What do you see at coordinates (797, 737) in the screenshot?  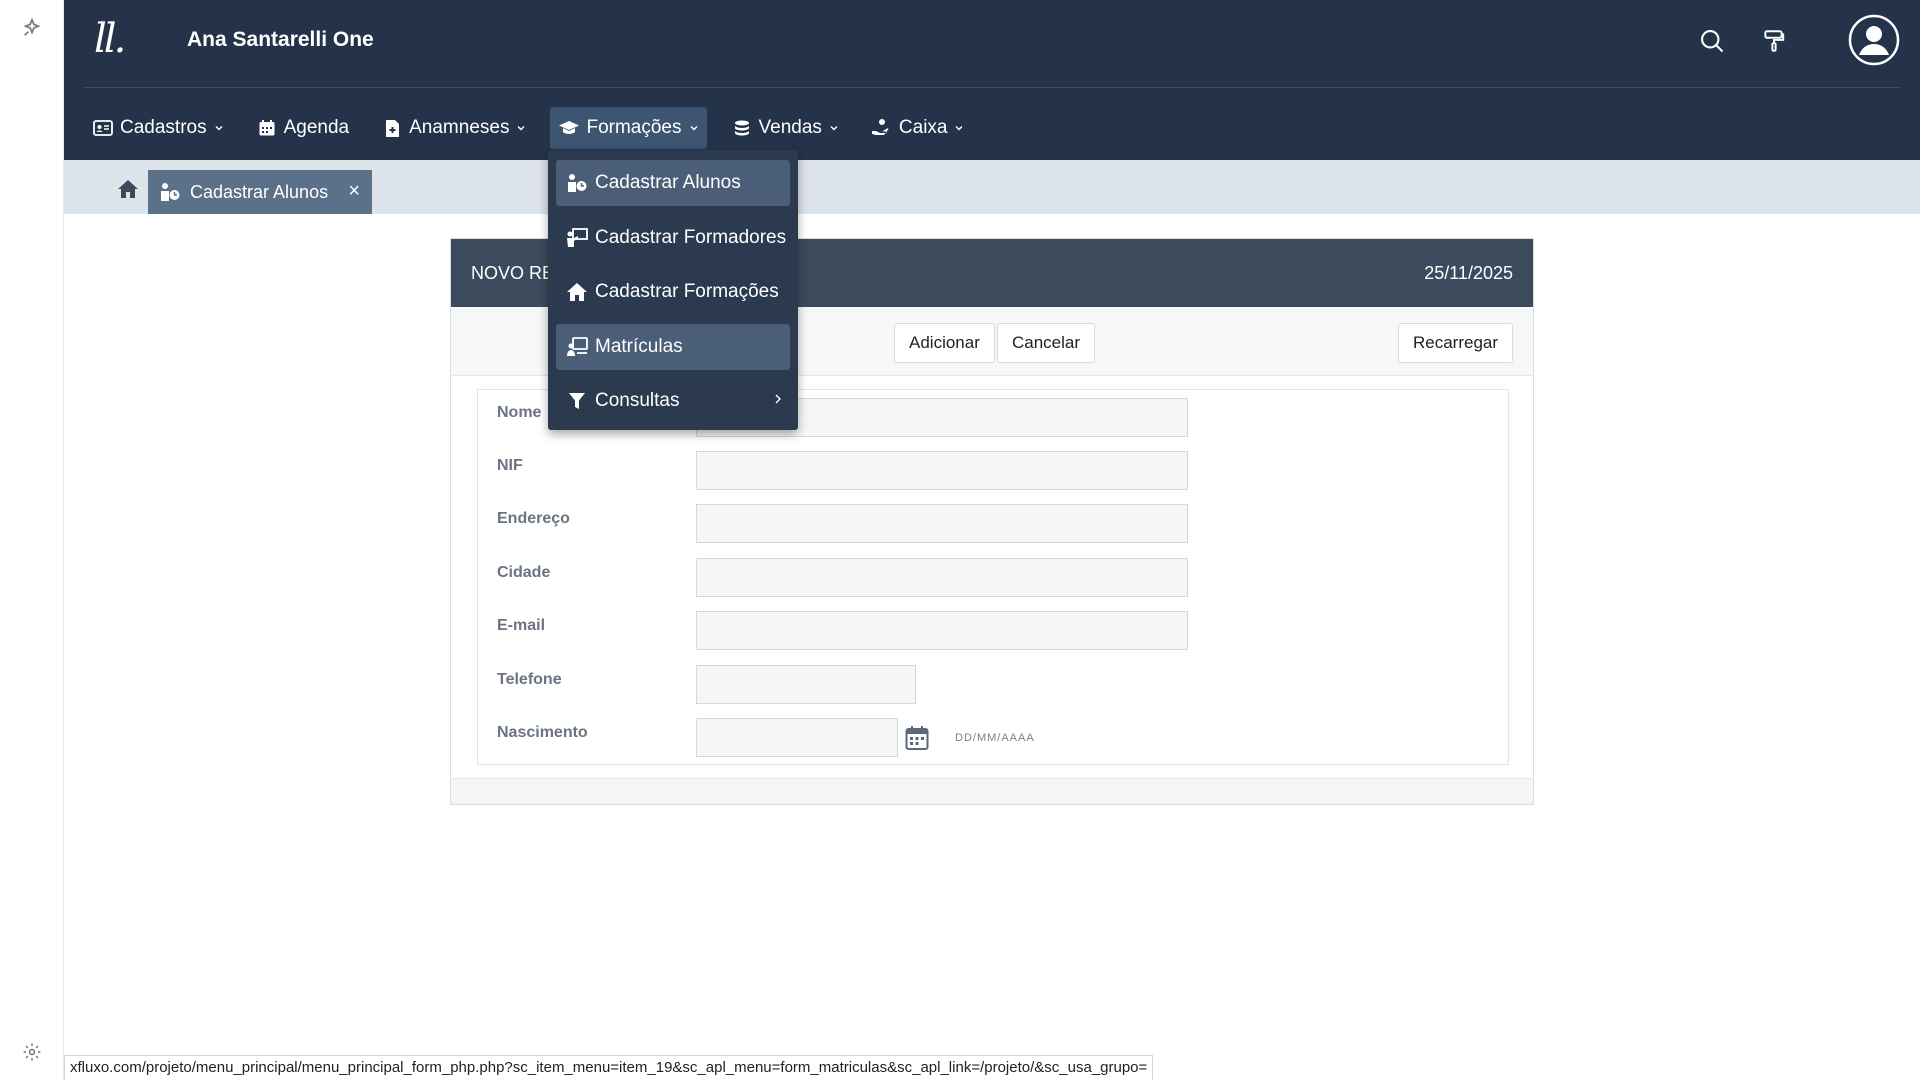 I see `nascimento-input` at bounding box center [797, 737].